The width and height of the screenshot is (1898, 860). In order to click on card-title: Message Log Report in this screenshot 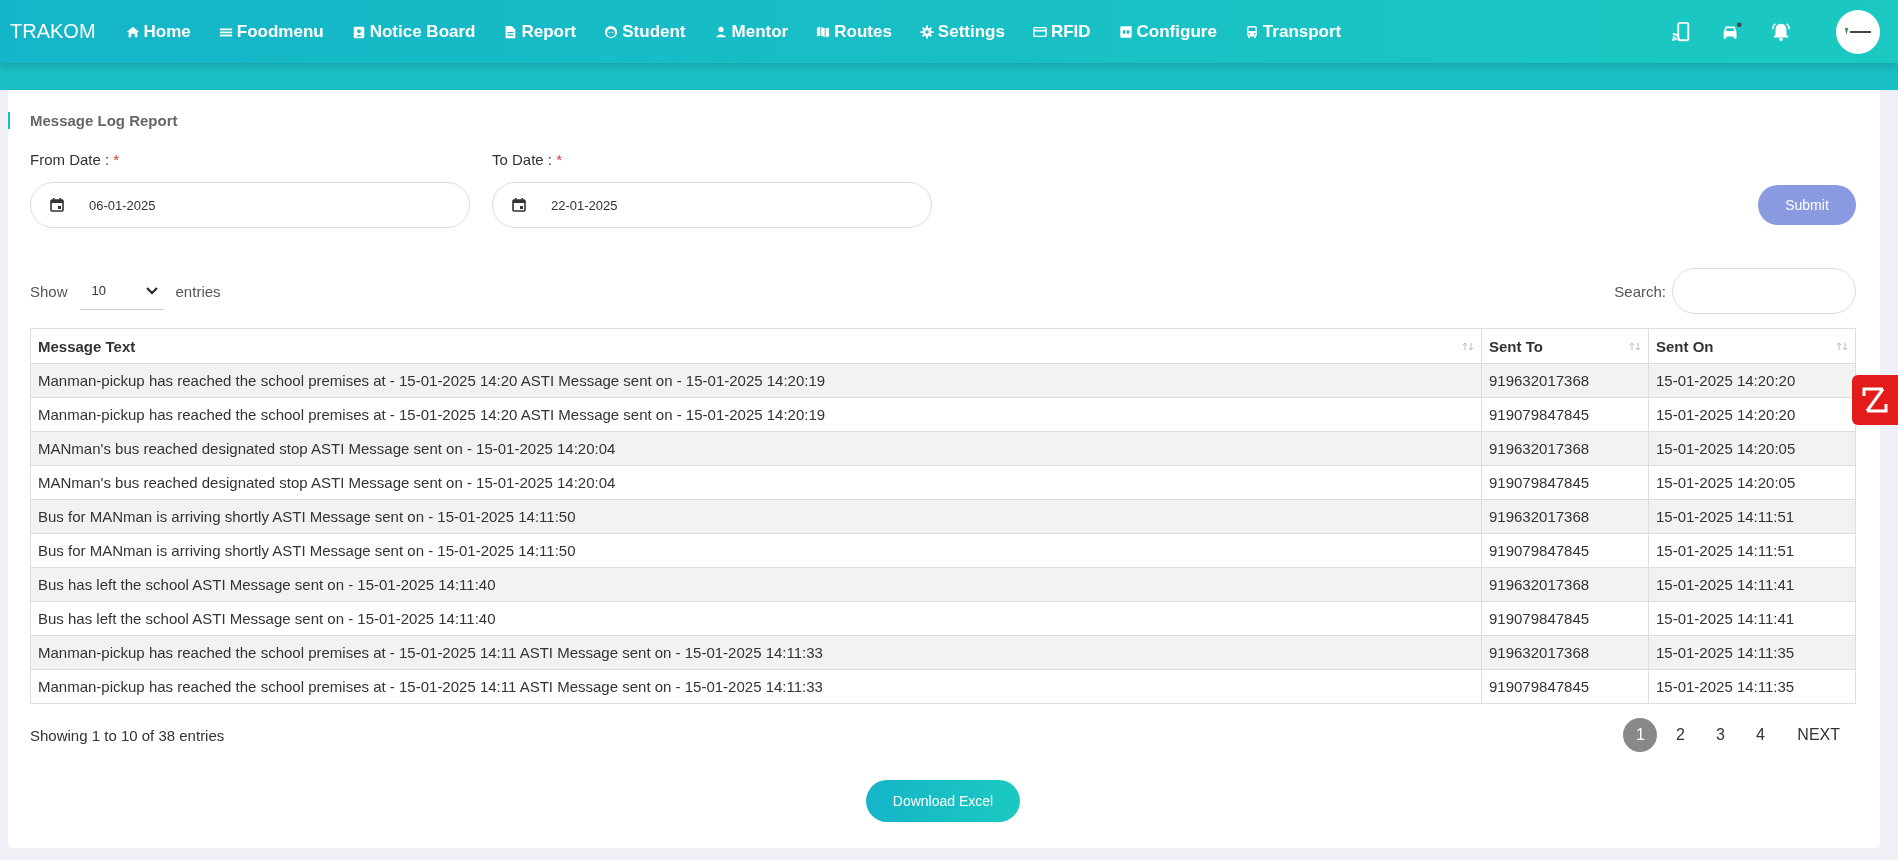, I will do `click(932, 120)`.